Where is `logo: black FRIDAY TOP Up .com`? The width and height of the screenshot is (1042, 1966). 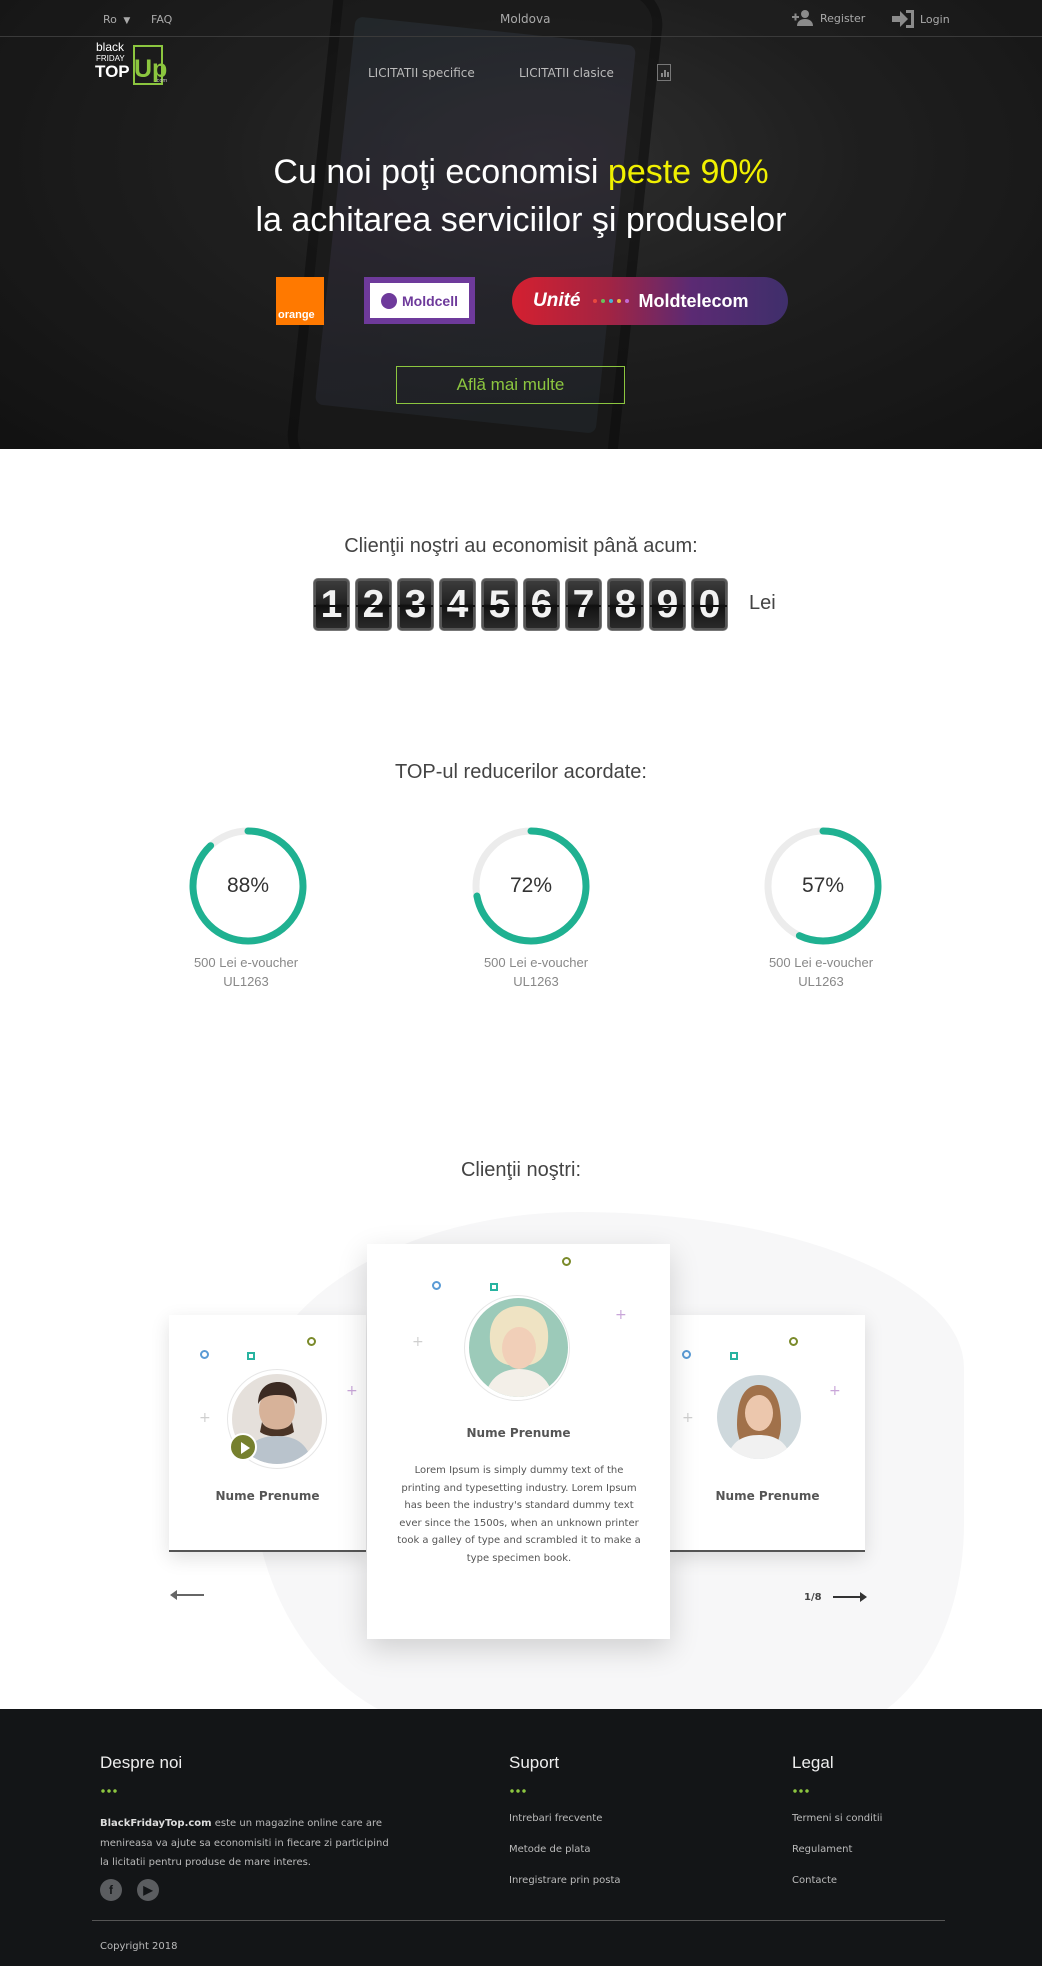 logo: black FRIDAY TOP Up .com is located at coordinates (132, 63).